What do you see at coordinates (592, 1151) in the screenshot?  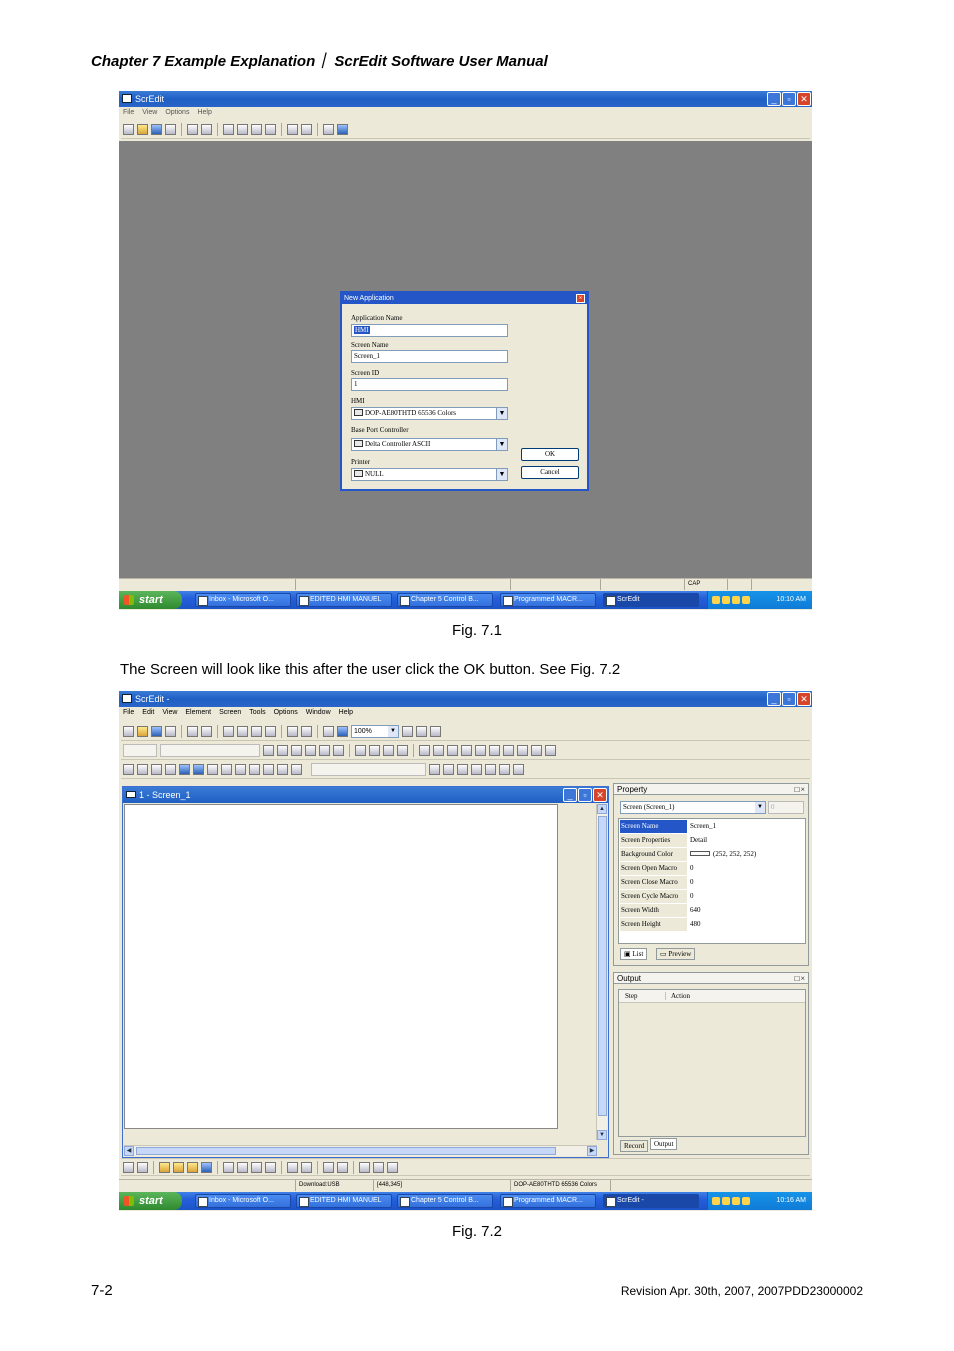 I see `scroll-right-icon: ▶` at bounding box center [592, 1151].